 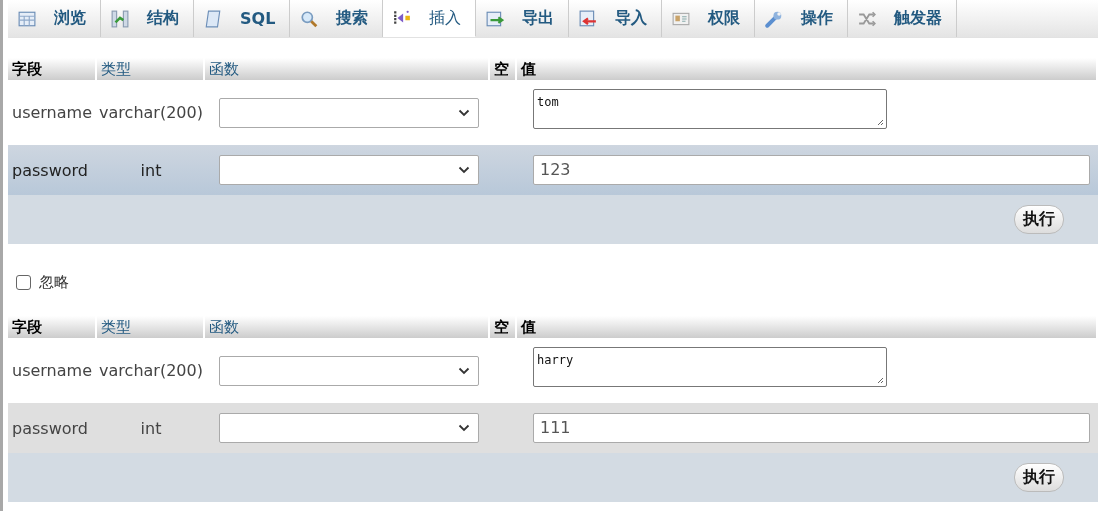 I want to click on value-textarea: harry, so click(x=710, y=367).